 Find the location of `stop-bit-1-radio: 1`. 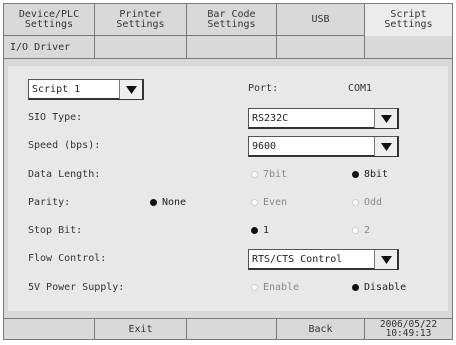

stop-bit-1-radio: 1 is located at coordinates (260, 230).